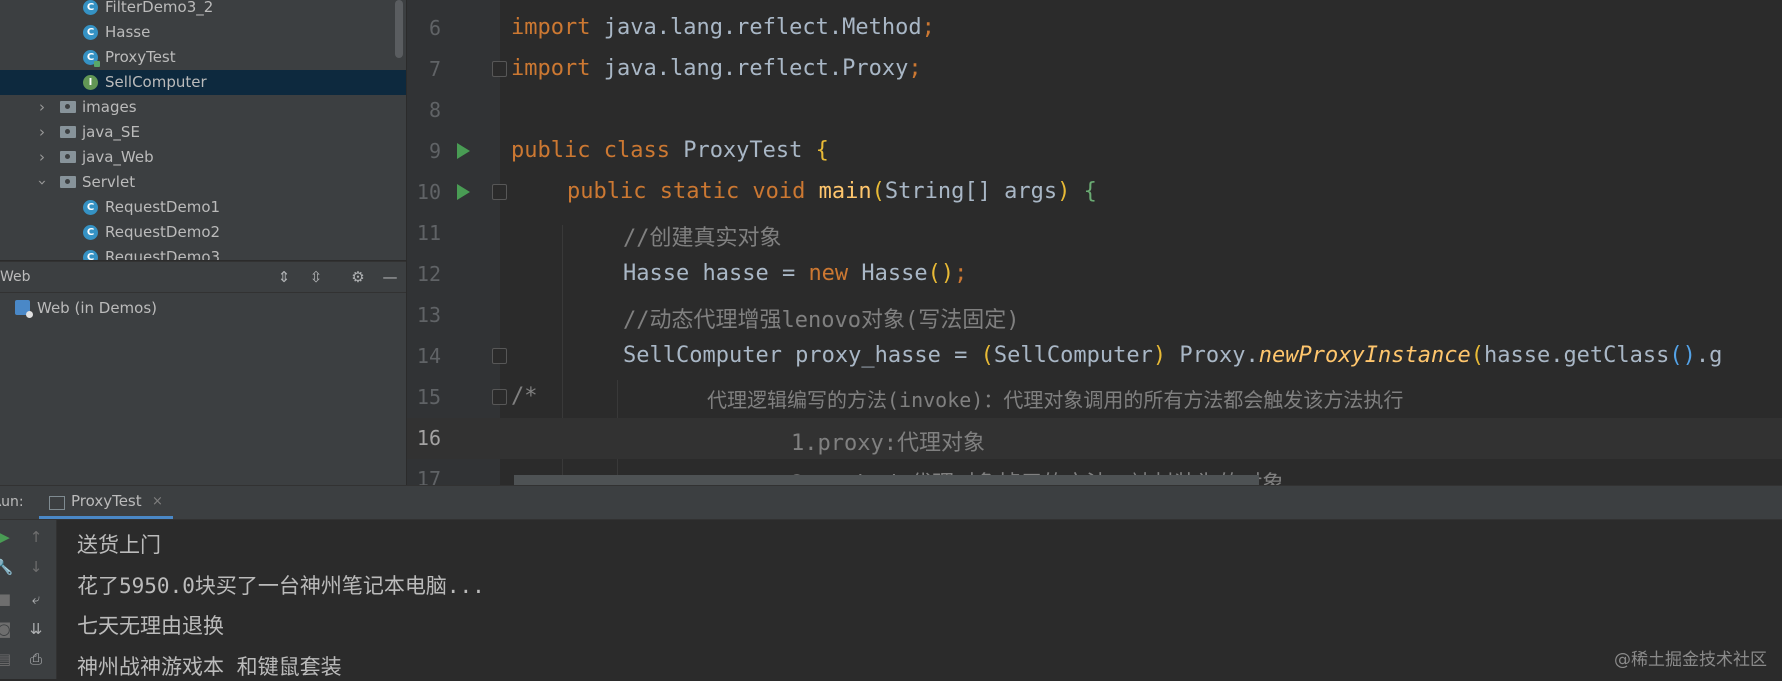  I want to click on tree-item-java-se: › java_SE, so click(203, 132).